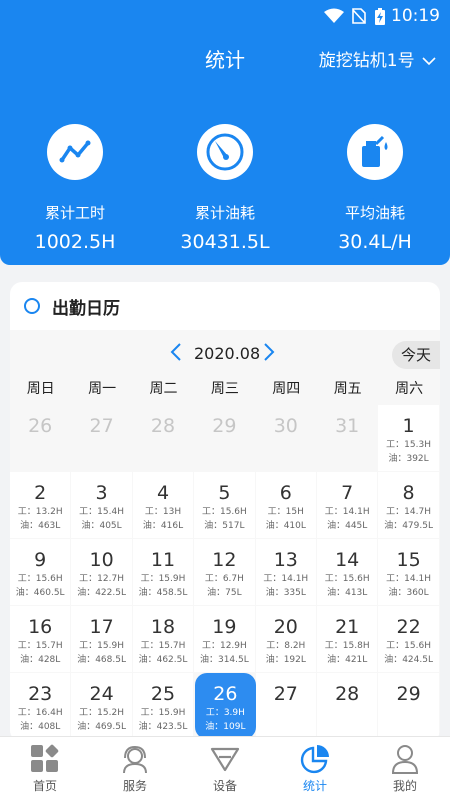  Describe the element at coordinates (285, 572) in the screenshot. I see `calendar-day: 13 工：14.1H 油：335L` at that location.